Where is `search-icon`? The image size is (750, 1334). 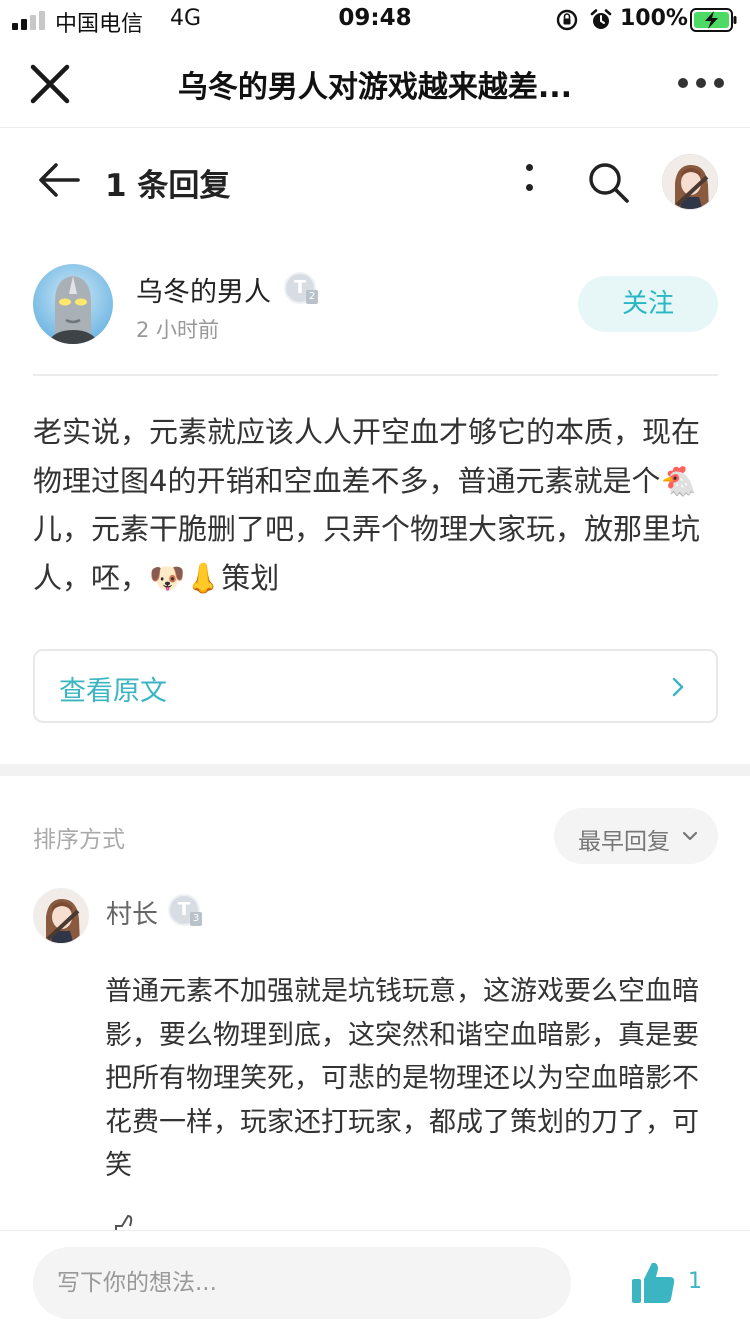 search-icon is located at coordinates (608, 182).